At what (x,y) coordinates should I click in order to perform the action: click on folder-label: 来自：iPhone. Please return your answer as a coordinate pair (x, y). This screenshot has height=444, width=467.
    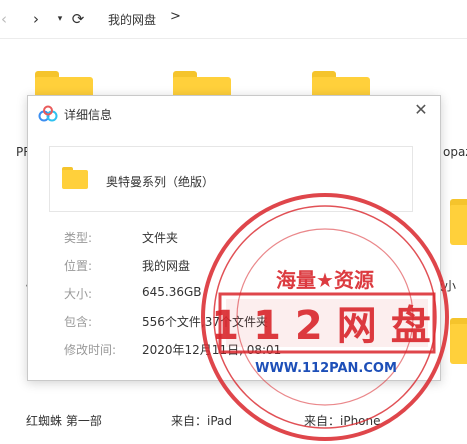
    Looking at the image, I should click on (342, 420).